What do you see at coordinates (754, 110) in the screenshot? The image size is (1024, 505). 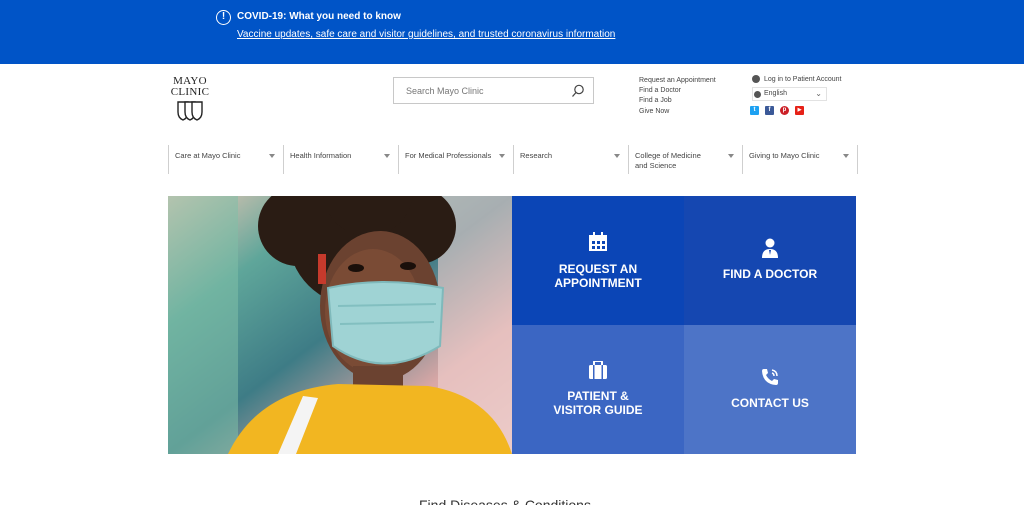 I see `twitter-icon: t` at bounding box center [754, 110].